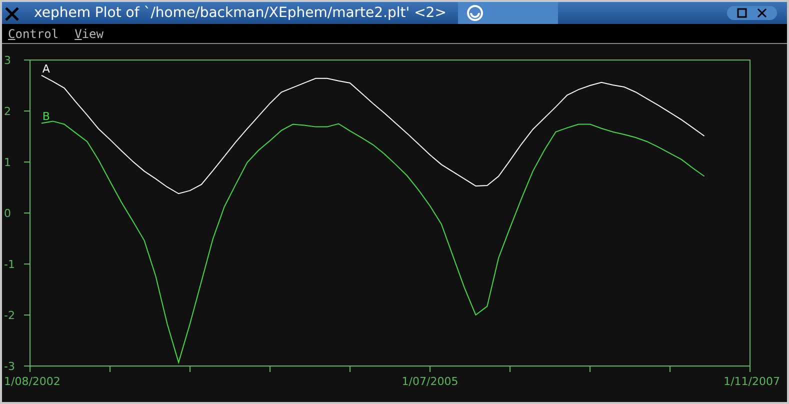 The width and height of the screenshot is (789, 404). I want to click on x-tick-label: 1/07/2005, so click(430, 381).